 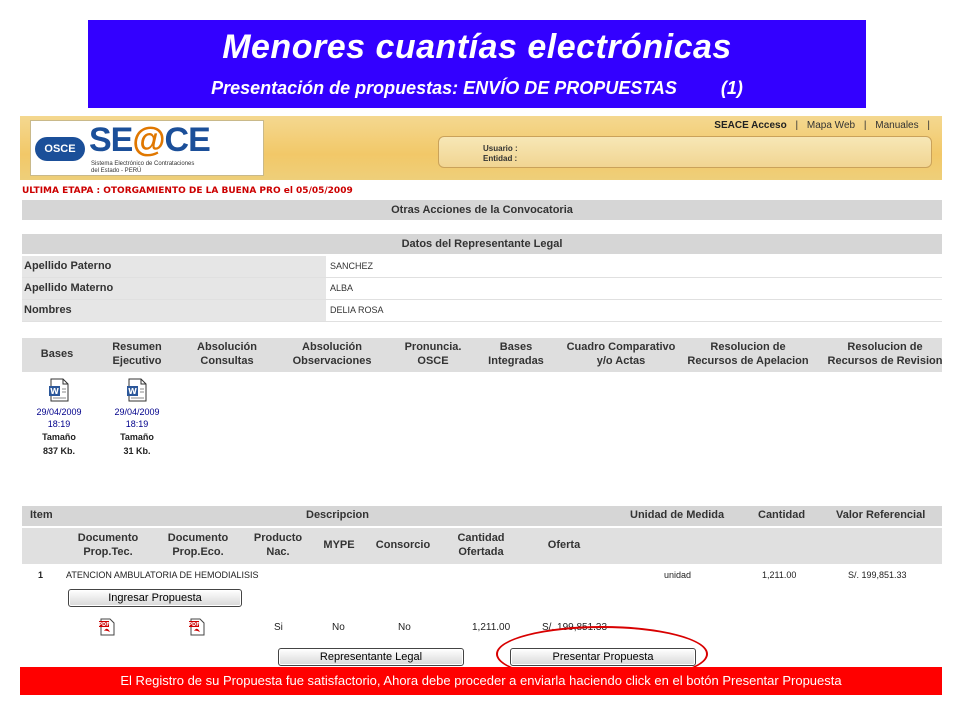 I want to click on sub-doc-prop-tec: Documento Prop.Tec., so click(x=108, y=545).